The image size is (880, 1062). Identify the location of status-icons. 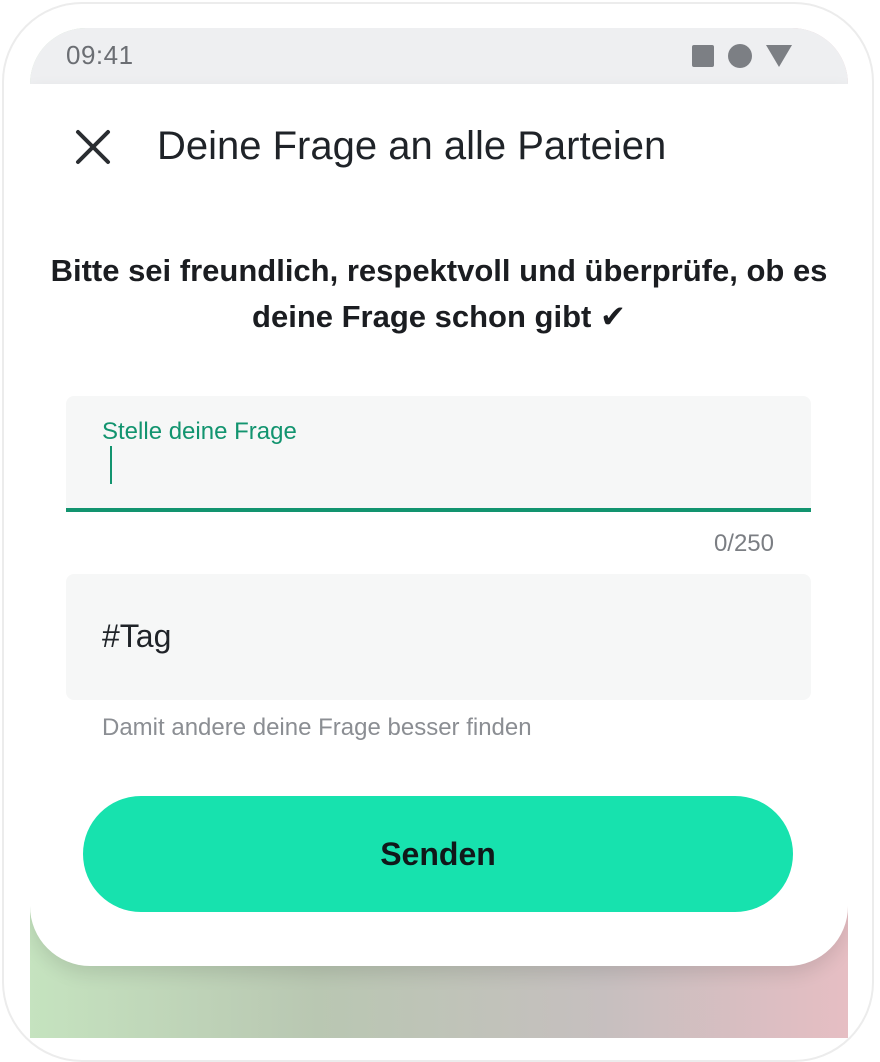
(742, 56).